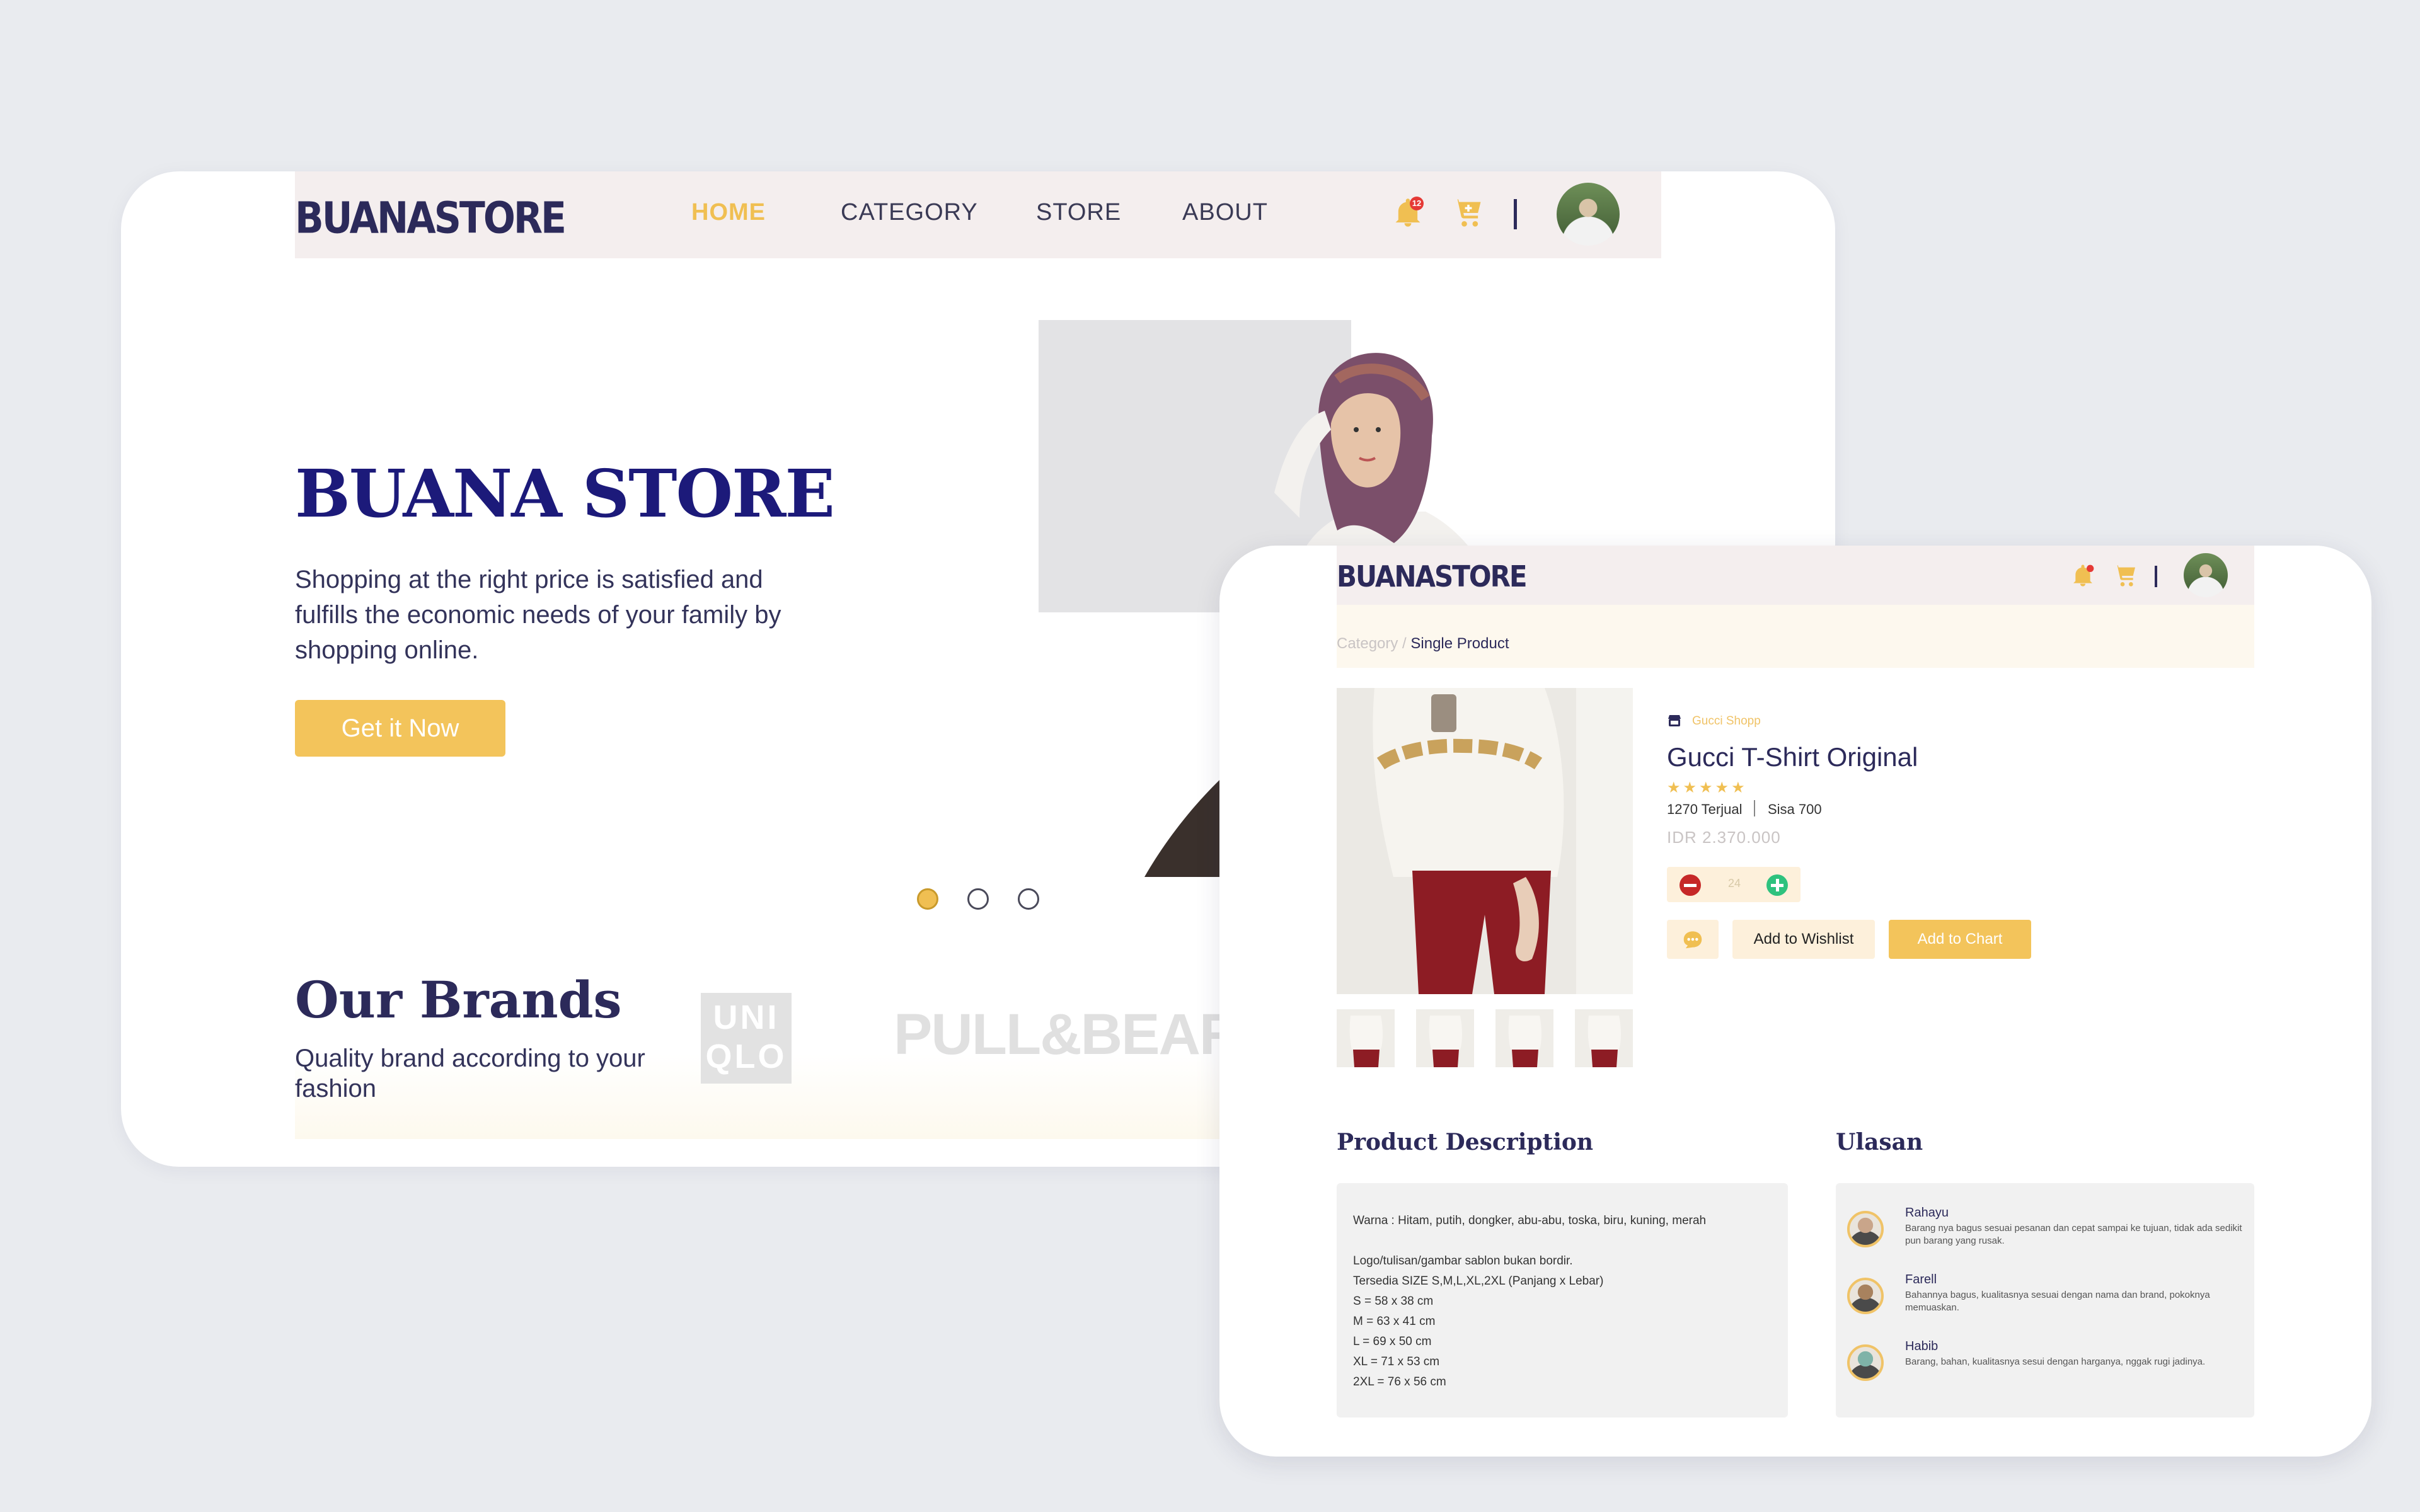  I want to click on description-line: Logo/tulisan/gambar sablon bukan bordir., so click(1463, 1261).